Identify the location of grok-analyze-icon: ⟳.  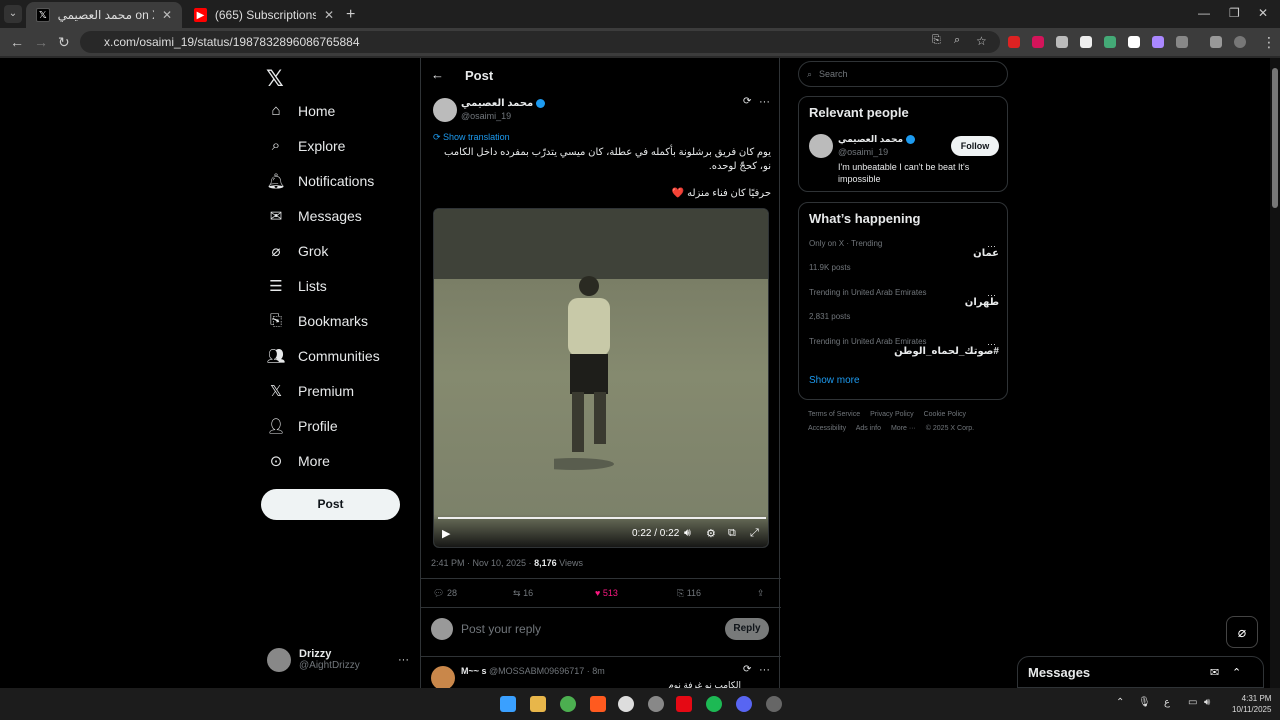
(747, 669).